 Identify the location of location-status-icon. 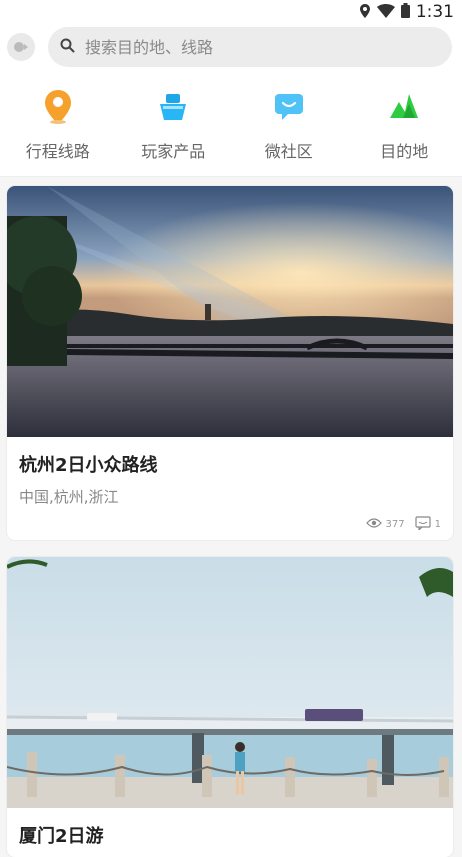
(365, 12).